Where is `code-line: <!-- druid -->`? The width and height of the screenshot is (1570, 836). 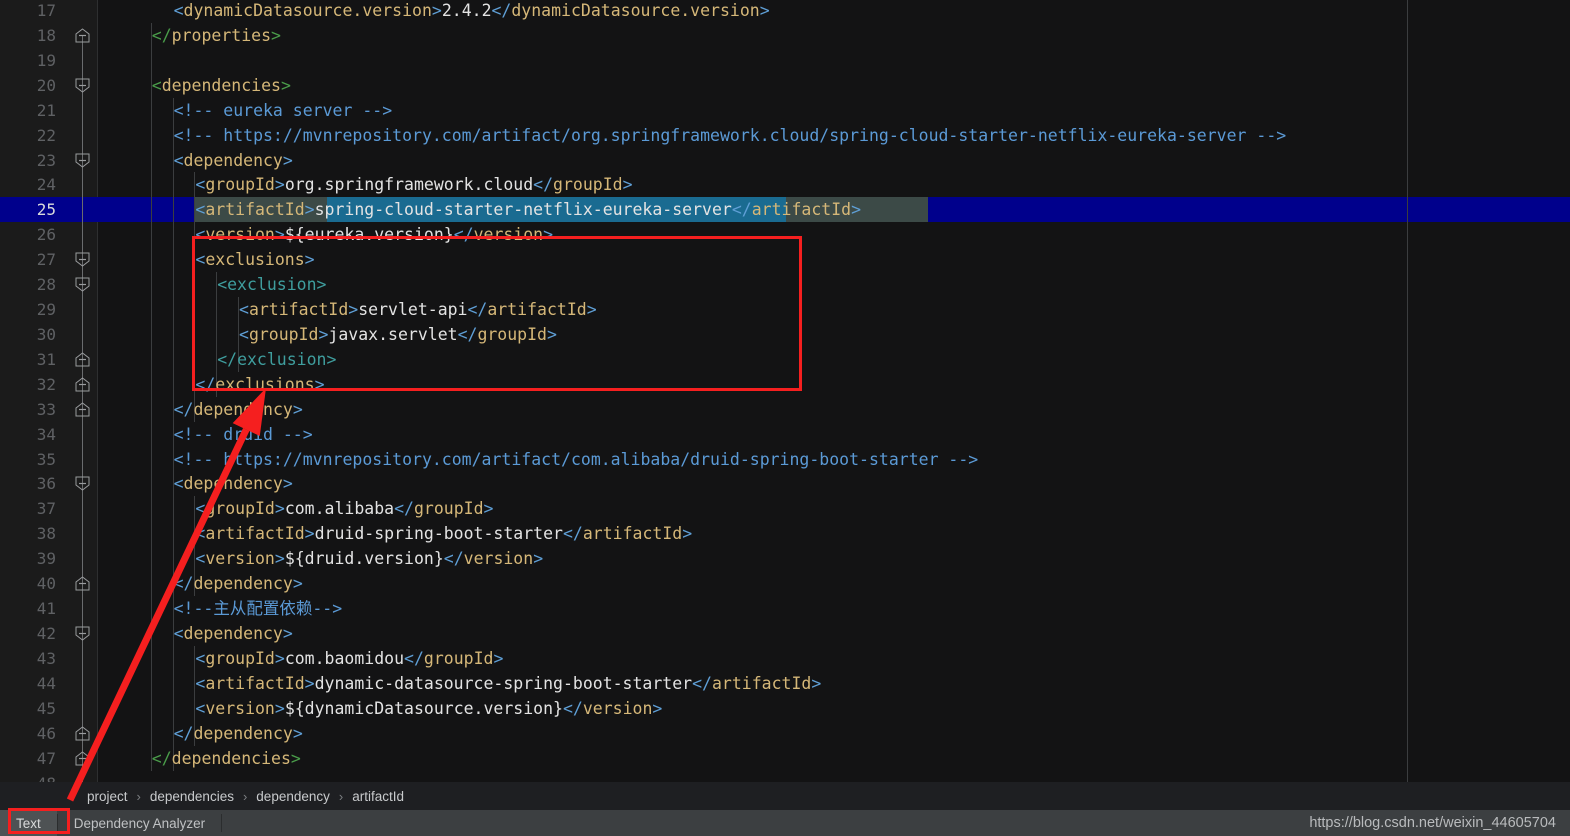 code-line: <!-- druid --> is located at coordinates (243, 434).